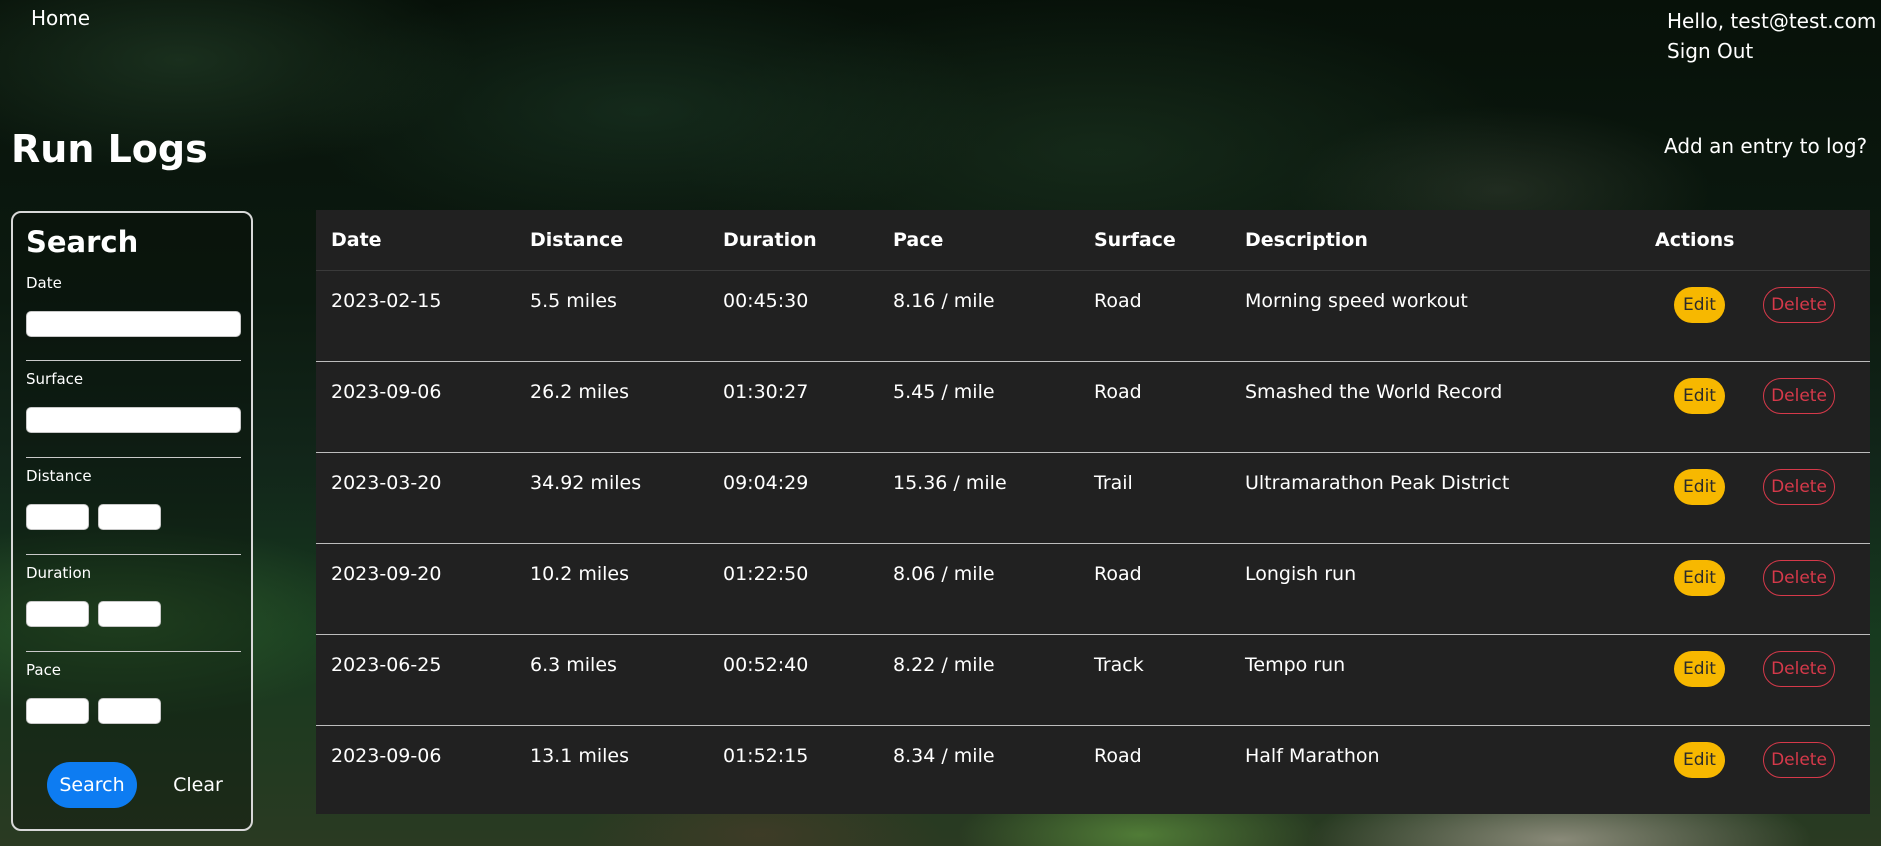 The width and height of the screenshot is (1881, 846). Describe the element at coordinates (82, 242) in the screenshot. I see `search-title: Search` at that location.